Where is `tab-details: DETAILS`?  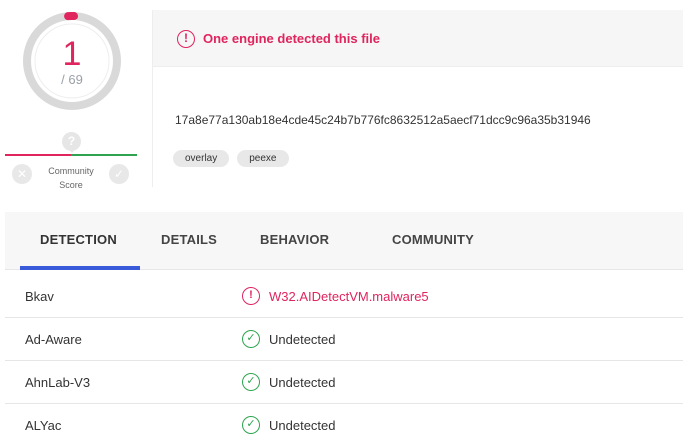 tab-details: DETAILS is located at coordinates (189, 239).